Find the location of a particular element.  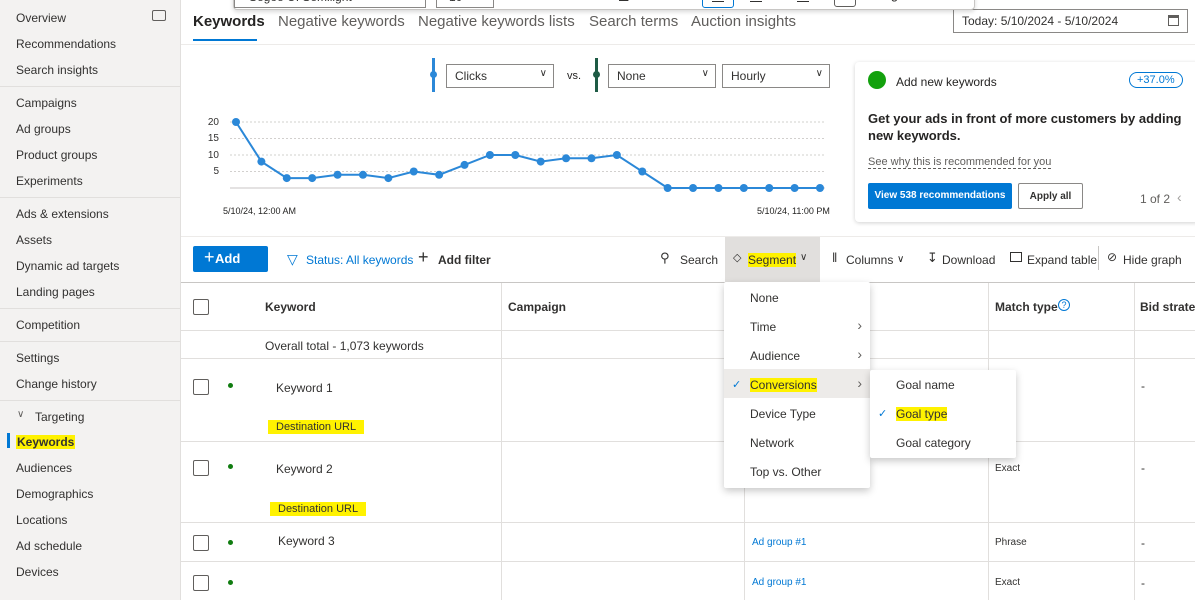

collapse-panel-icon is located at coordinates (159, 15).